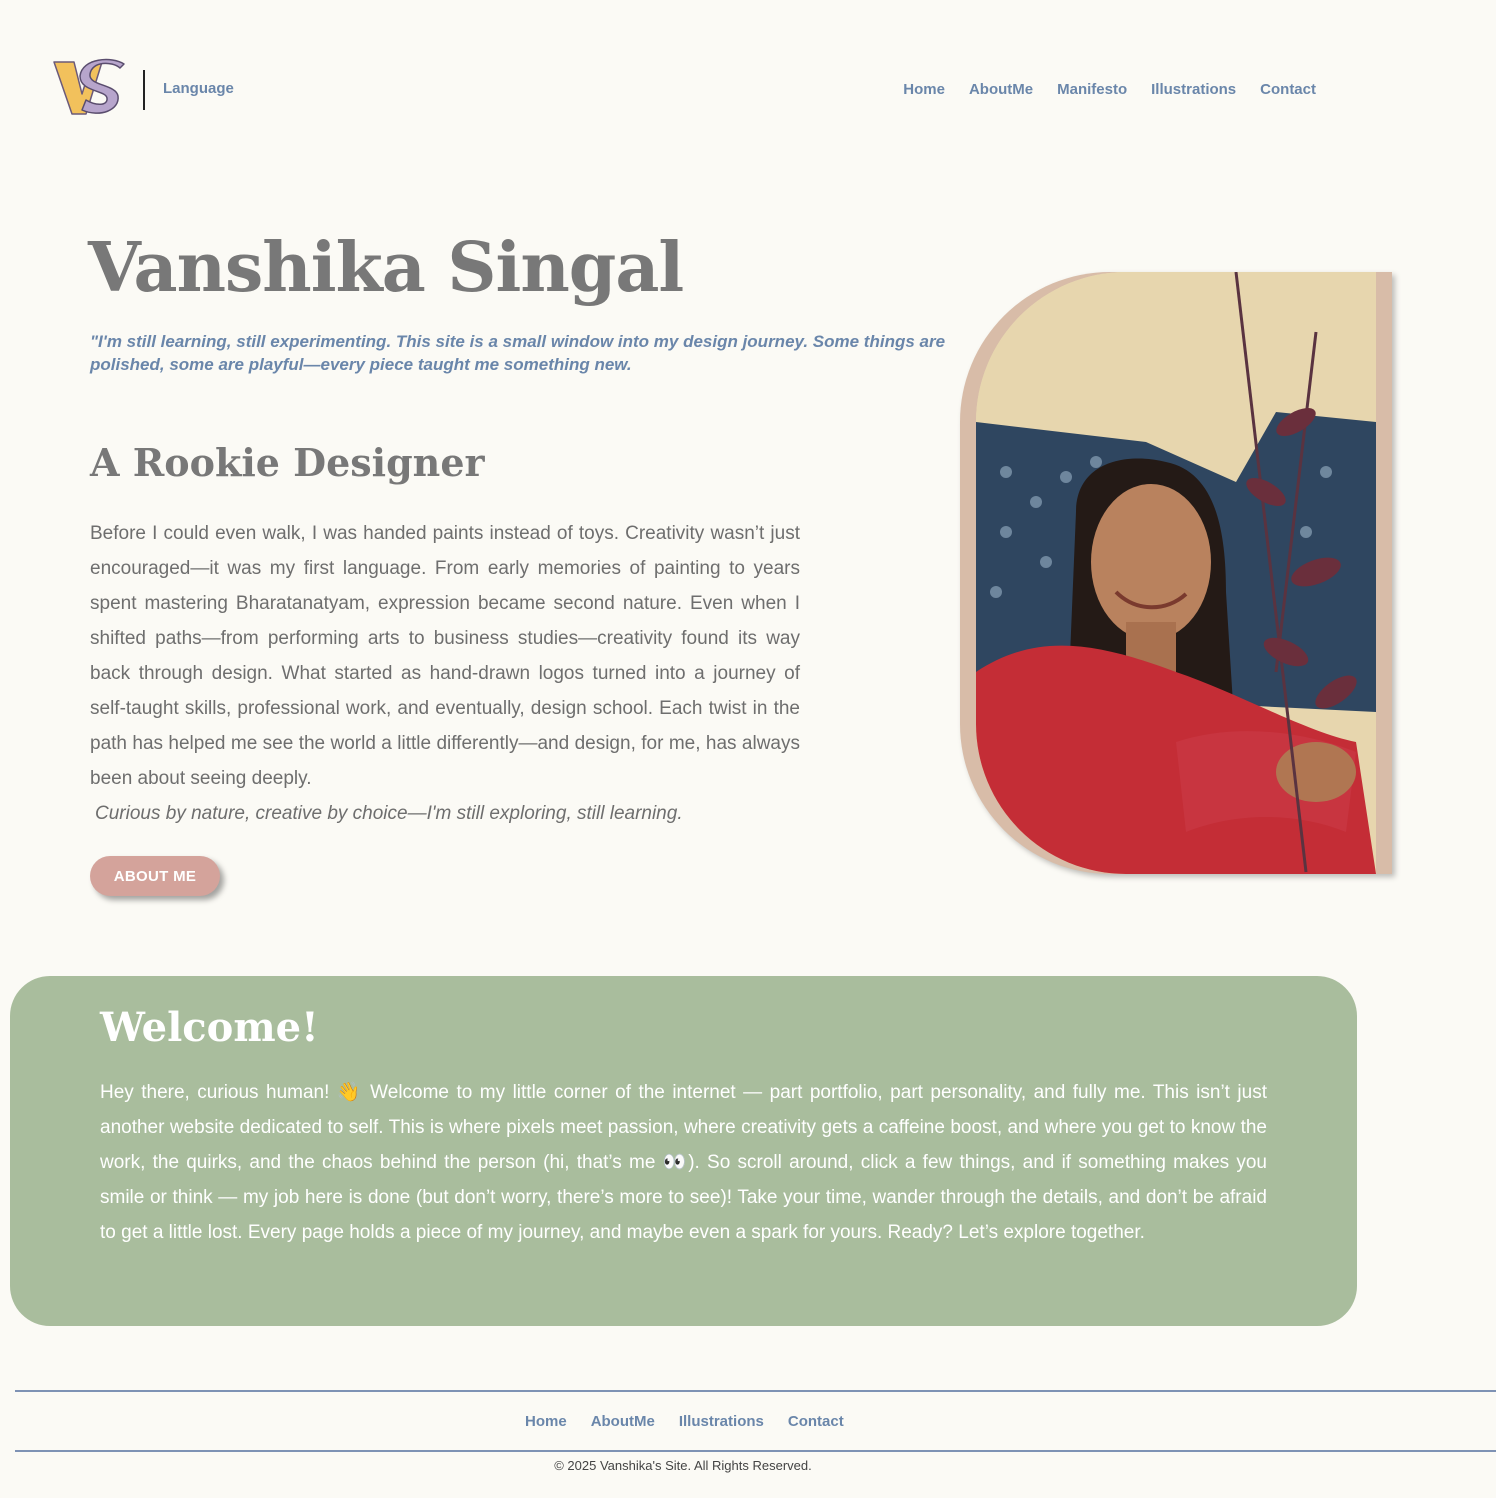  Describe the element at coordinates (816, 1421) in the screenshot. I see `footer-nav-contact: Contact` at that location.